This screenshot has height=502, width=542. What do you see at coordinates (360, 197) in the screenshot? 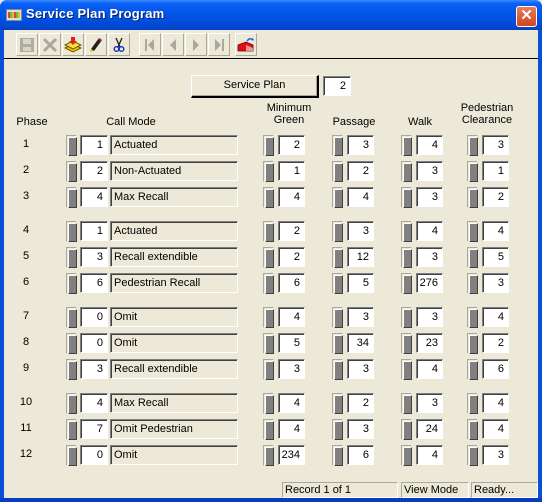
I see `passage-field: 4` at bounding box center [360, 197].